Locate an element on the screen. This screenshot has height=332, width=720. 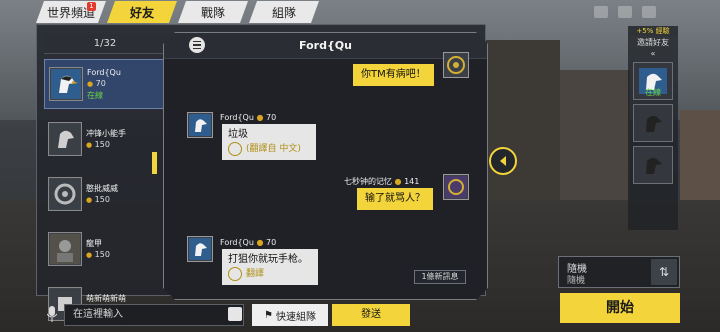
friend-name: Ford{Qu is located at coordinates (104, 72).